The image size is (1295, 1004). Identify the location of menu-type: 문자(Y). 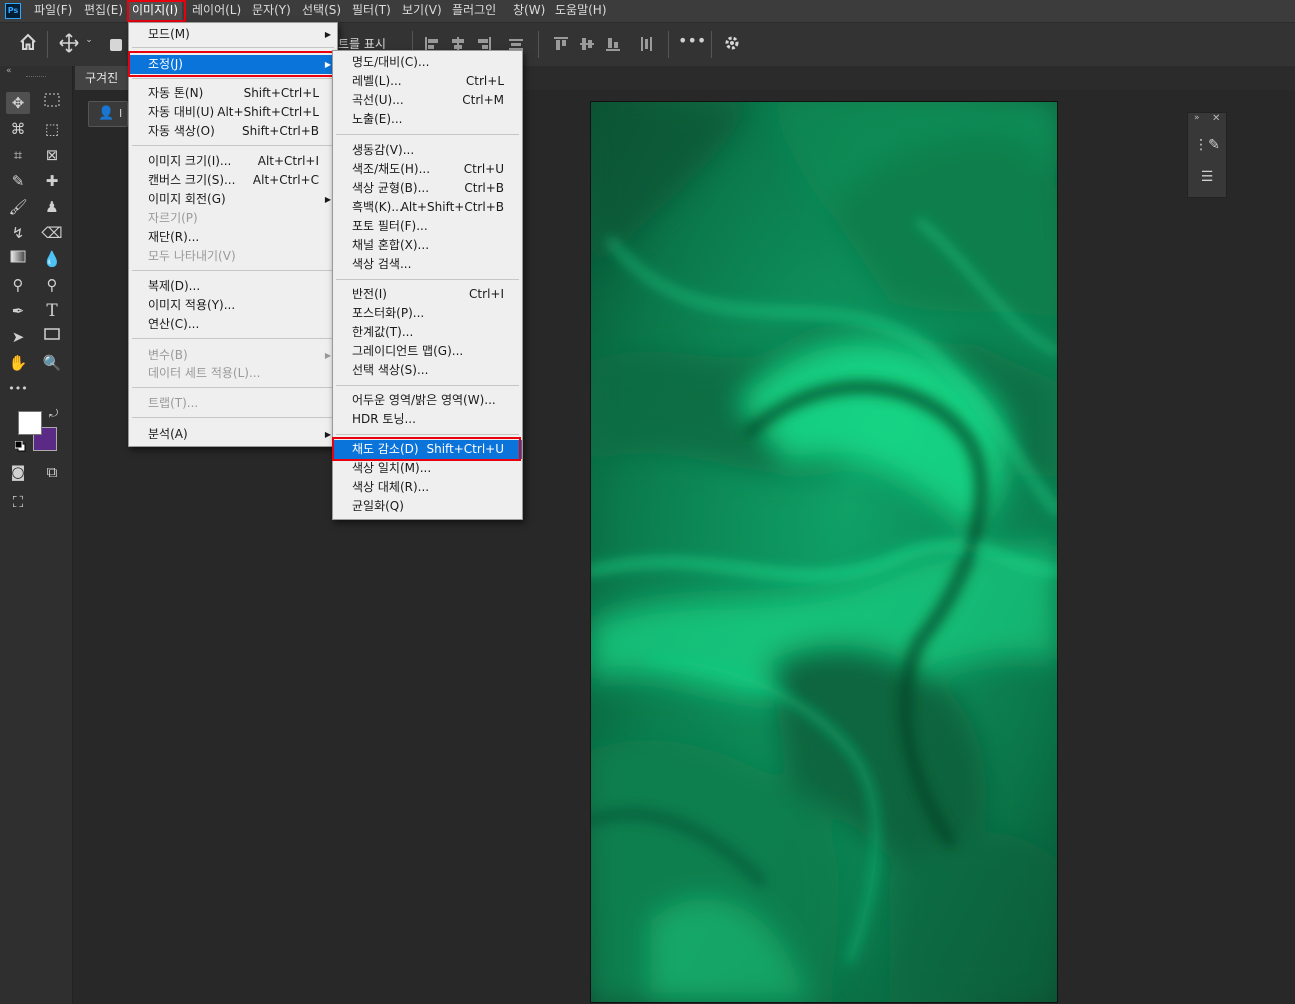
(271, 11).